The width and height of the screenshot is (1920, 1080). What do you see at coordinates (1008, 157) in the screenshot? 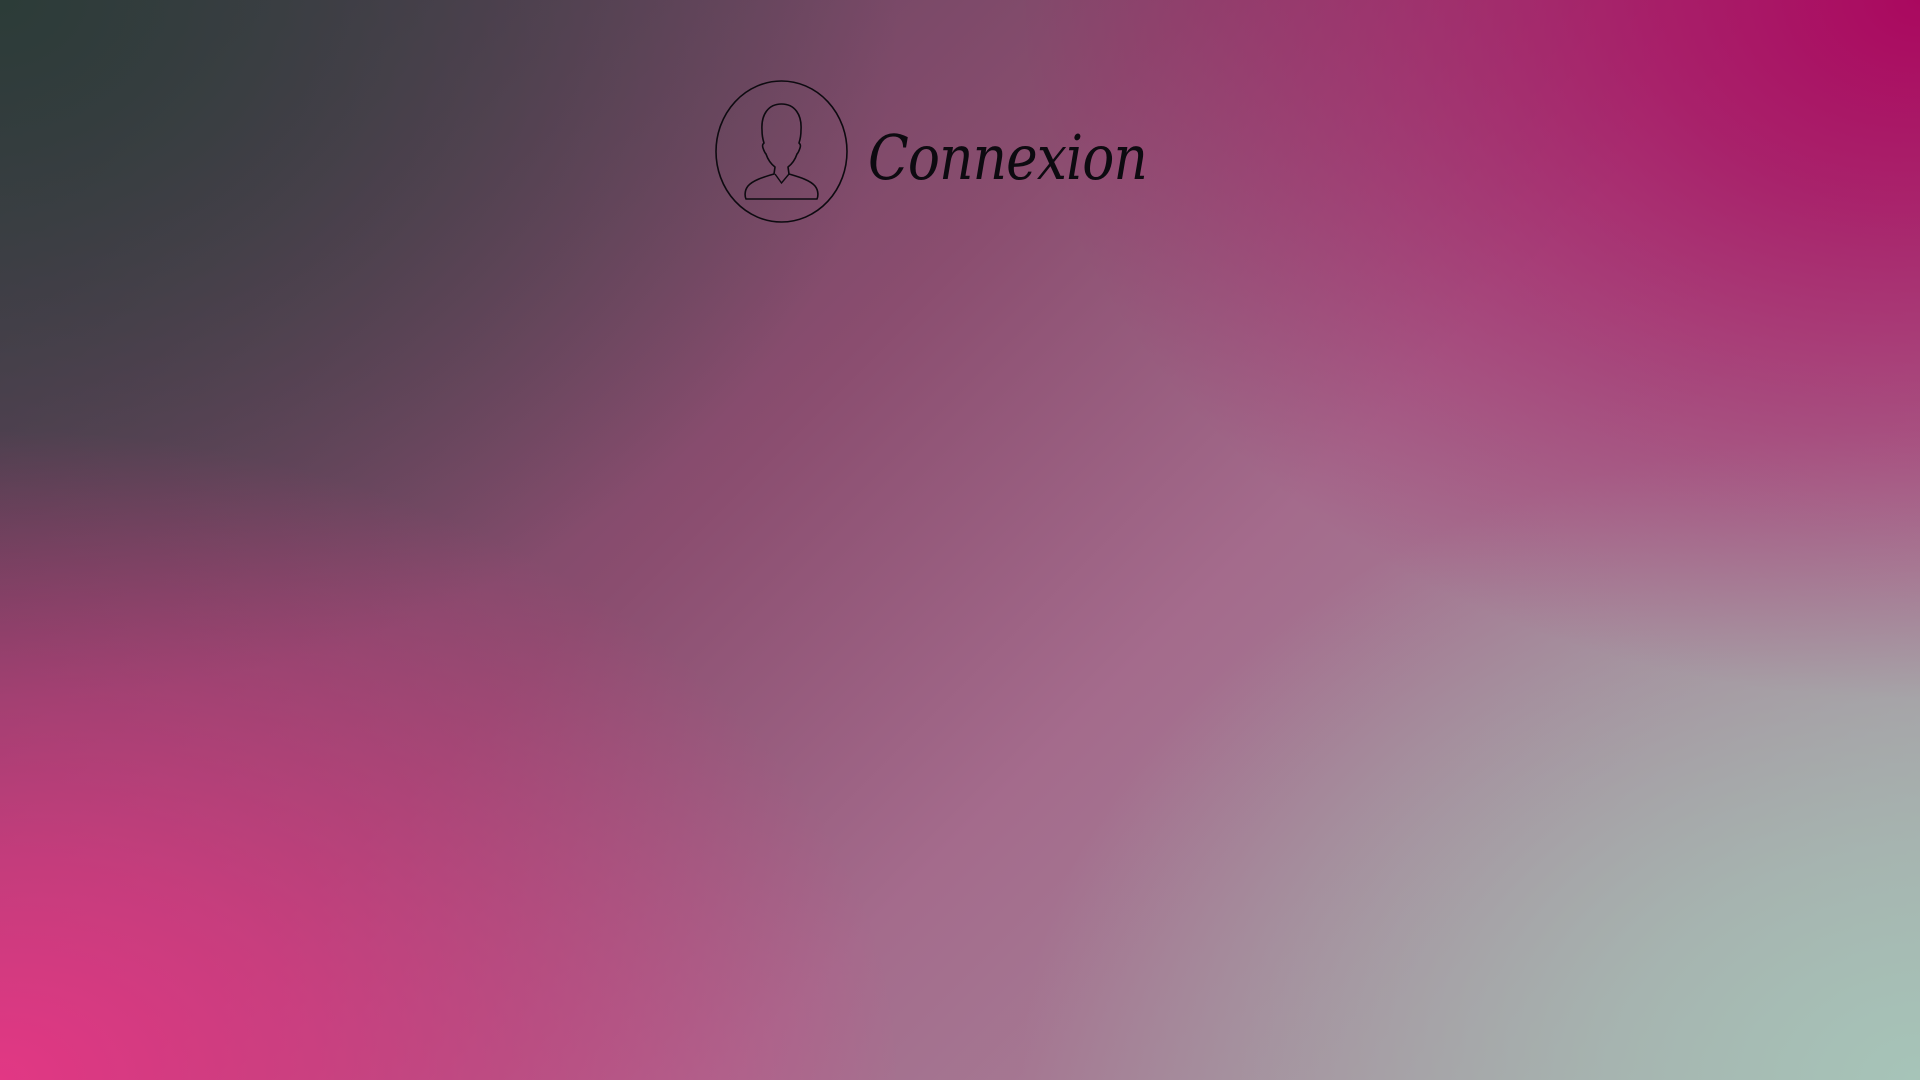
I see `page-title: Connexion` at bounding box center [1008, 157].